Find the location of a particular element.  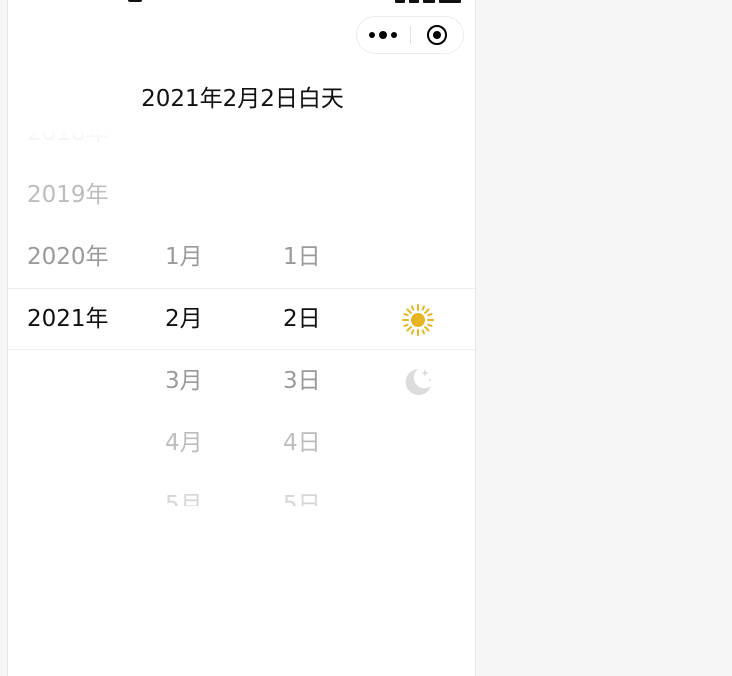

status-bar-fragment is located at coordinates (135, 1).